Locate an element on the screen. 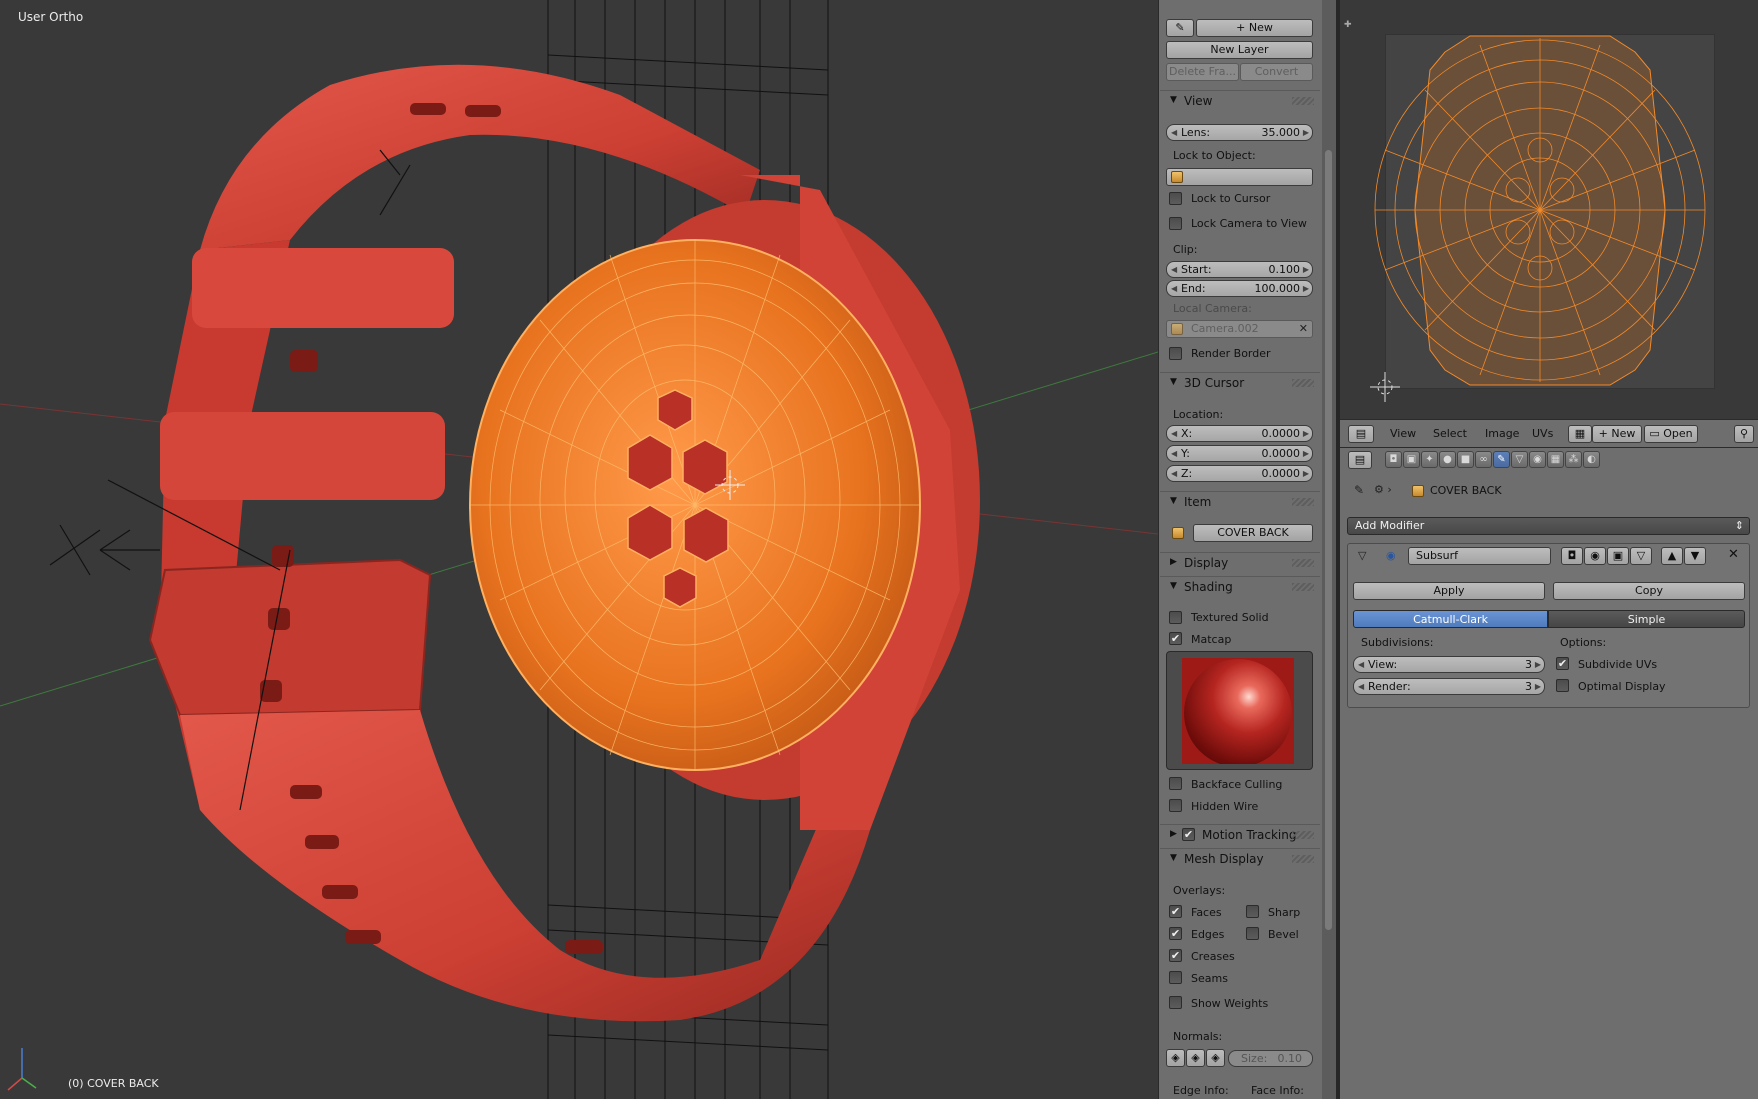 The width and height of the screenshot is (1758, 1099). subdivide-uvs-checkbox: ✔ is located at coordinates (1562, 663).